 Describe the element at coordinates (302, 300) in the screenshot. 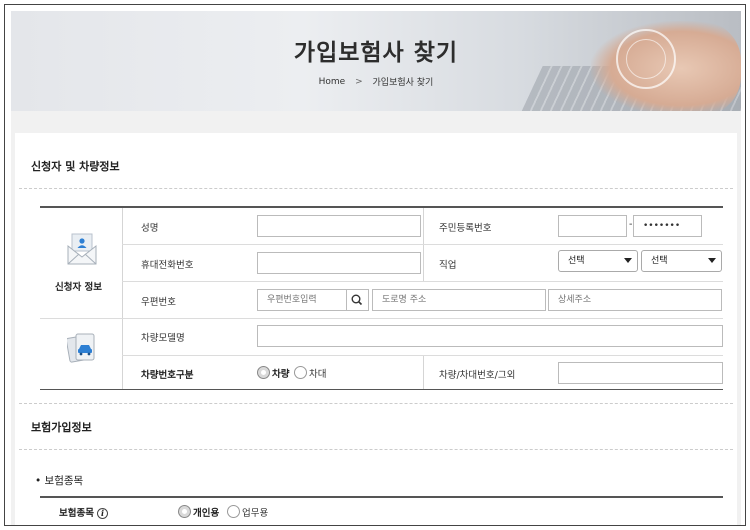

I see `zipcode-input` at that location.